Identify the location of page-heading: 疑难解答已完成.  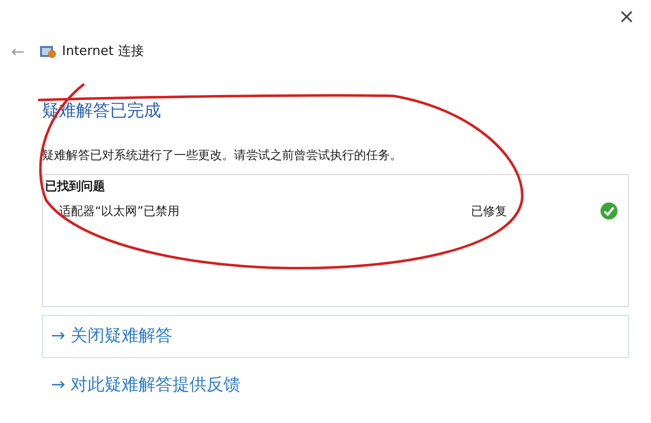
(102, 111).